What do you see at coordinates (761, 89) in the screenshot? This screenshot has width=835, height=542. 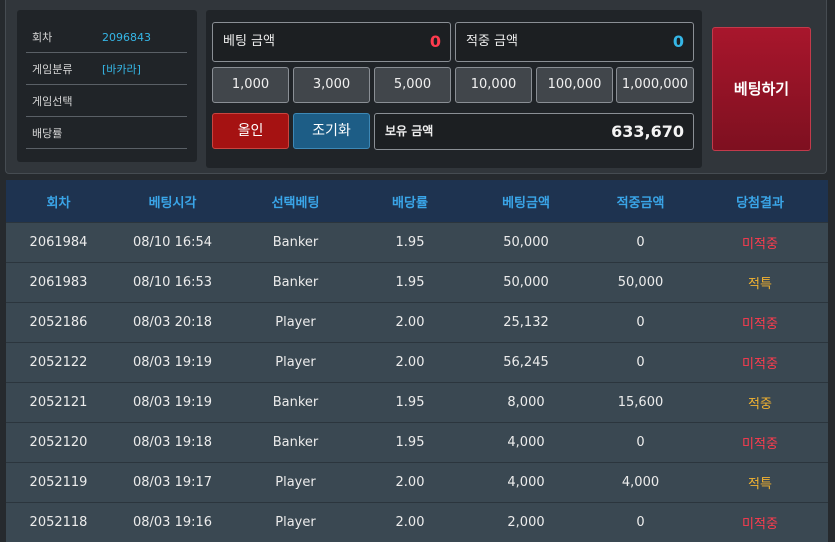 I see `place-bet-button: 베팅하기` at bounding box center [761, 89].